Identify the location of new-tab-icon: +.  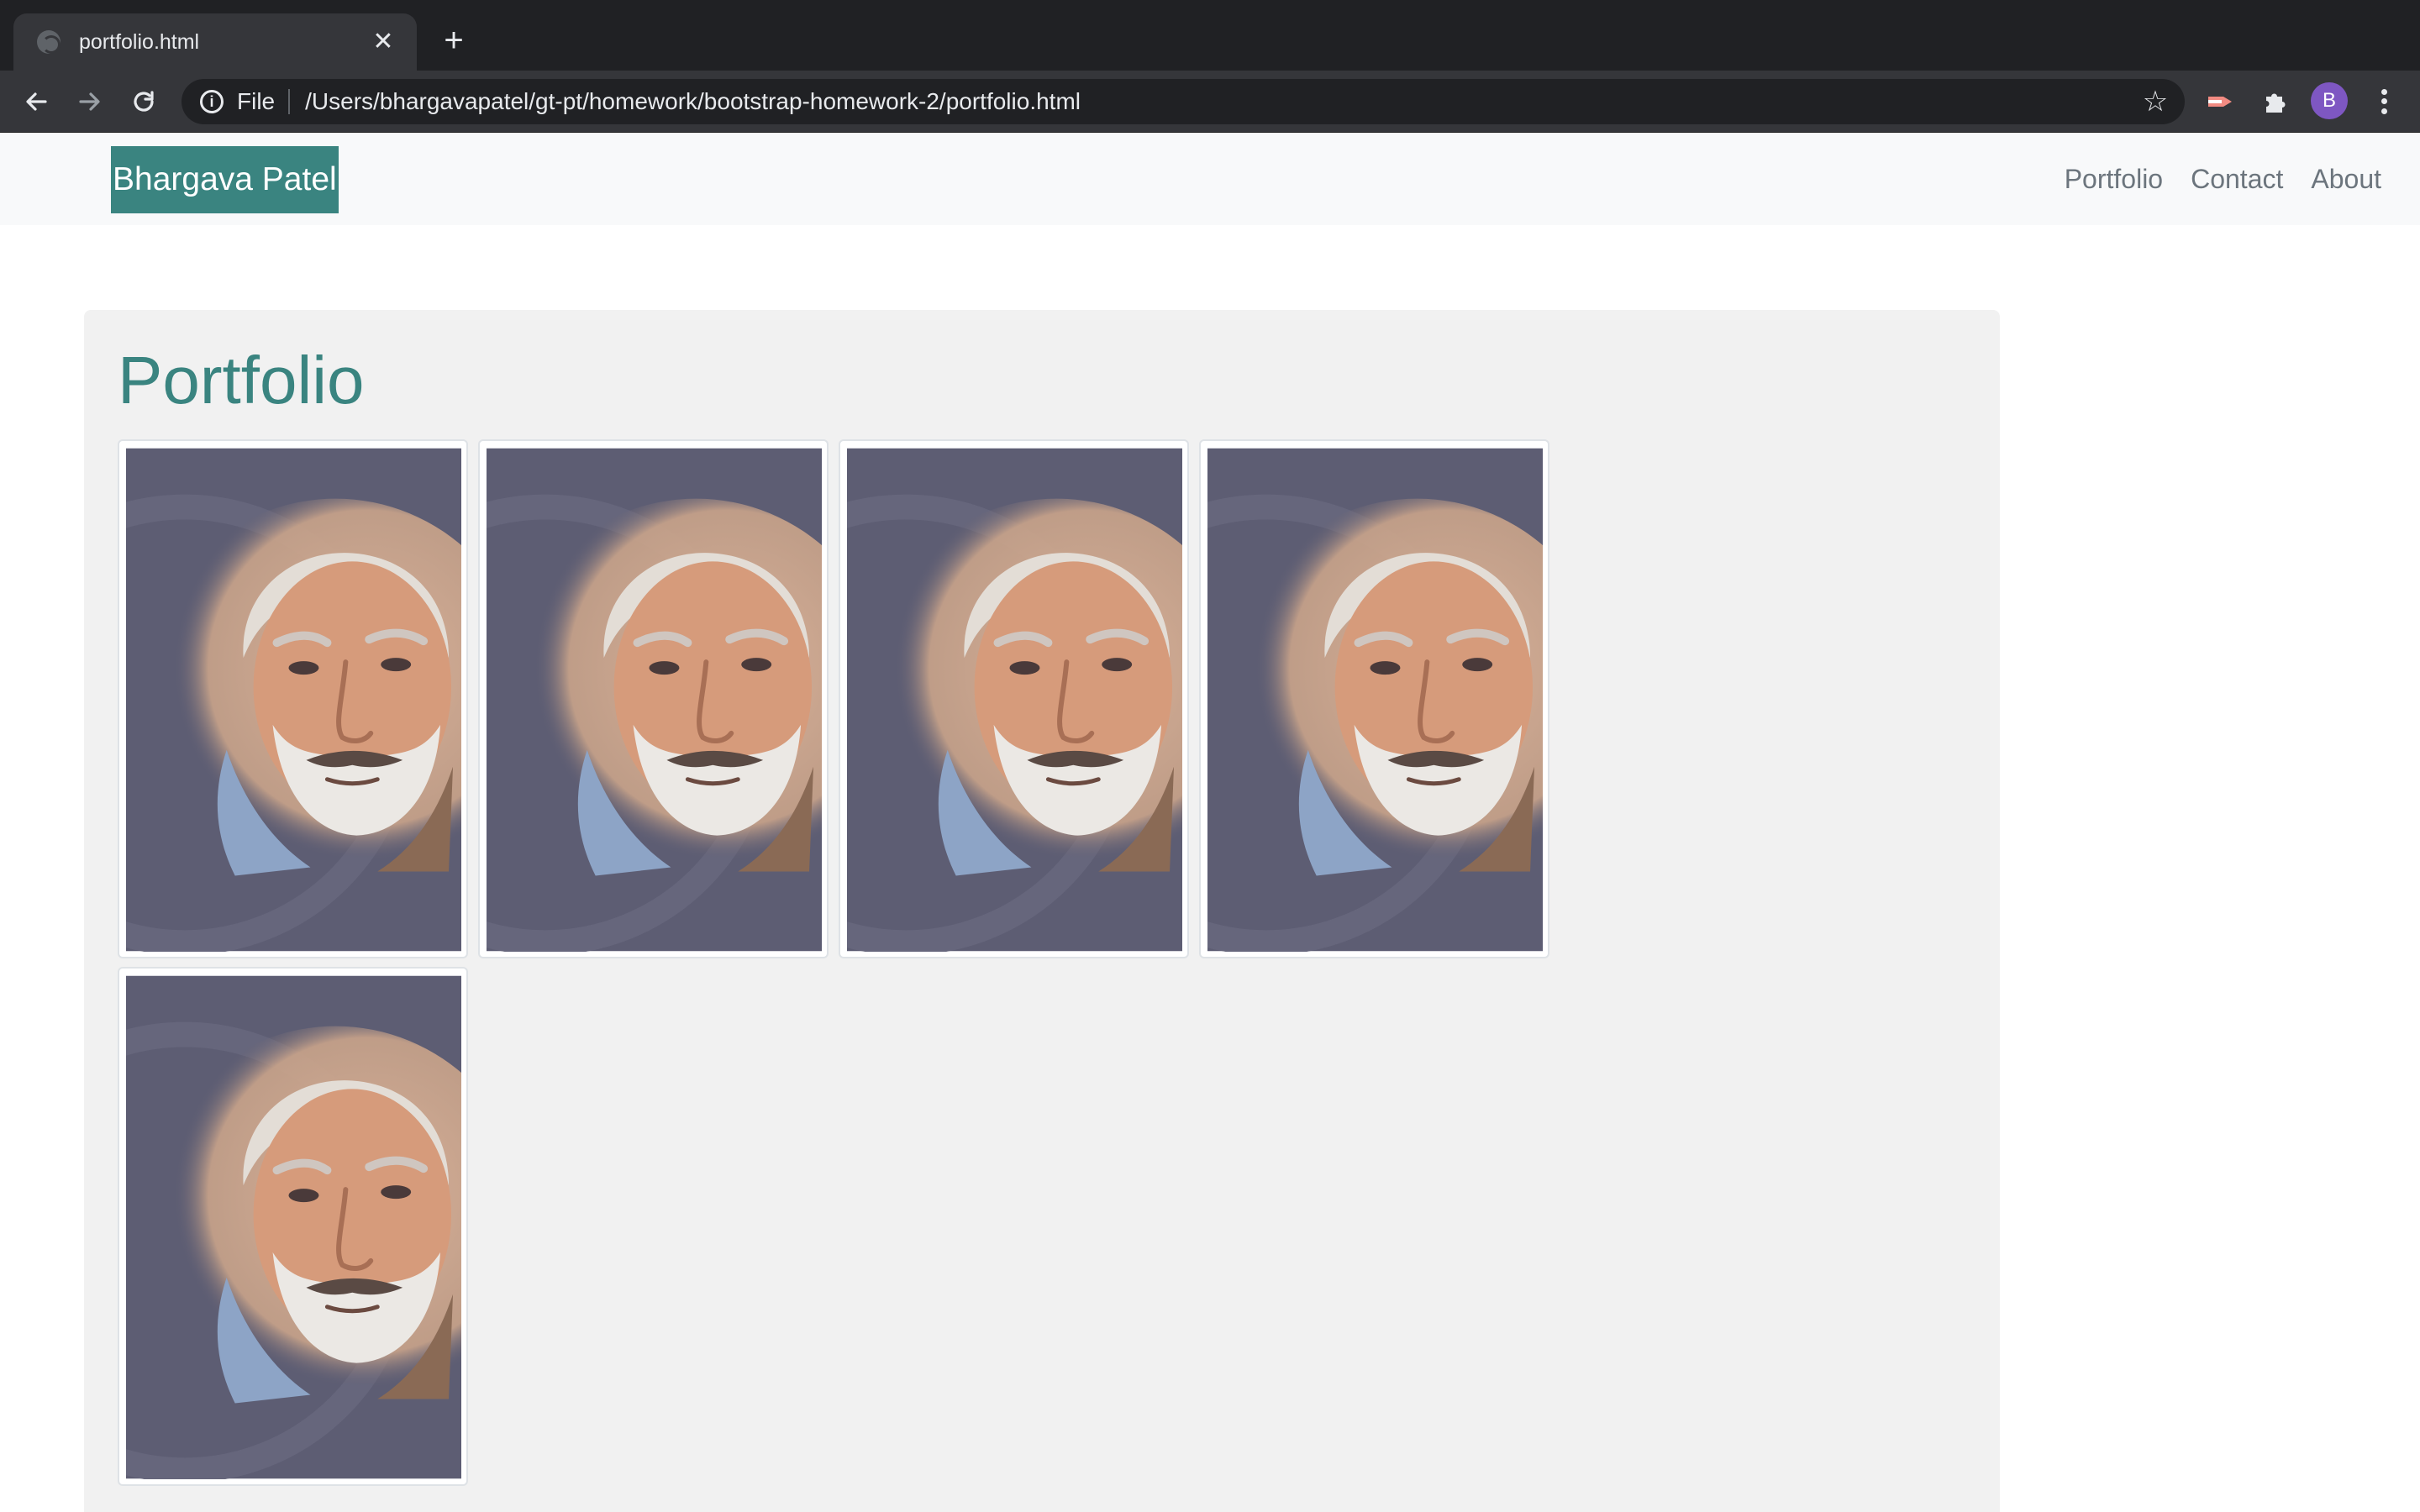
(454, 40).